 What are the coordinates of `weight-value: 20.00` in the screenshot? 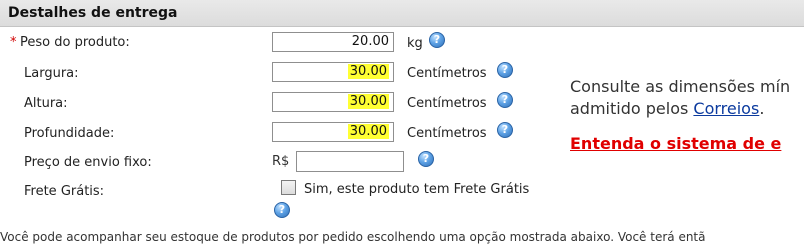 It's located at (370, 41).